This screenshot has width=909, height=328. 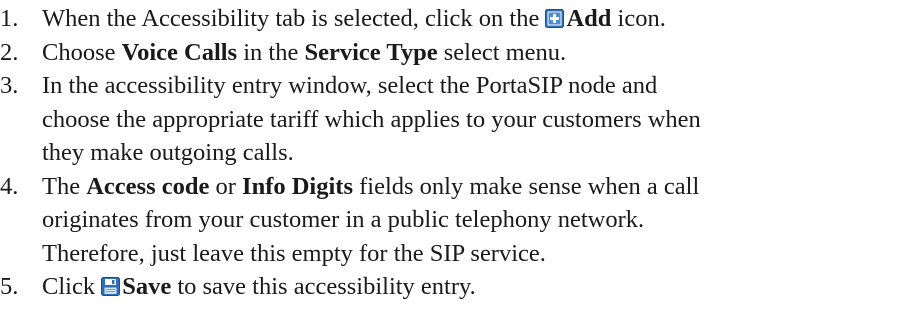 I want to click on save-icon, so click(x=111, y=286).